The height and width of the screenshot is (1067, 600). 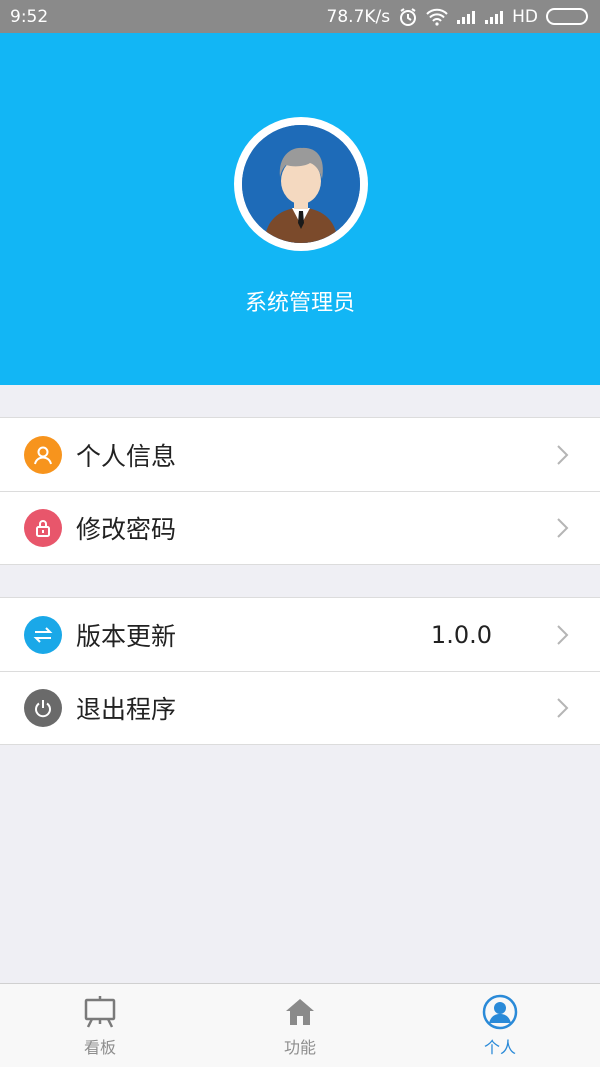 What do you see at coordinates (408, 17) in the screenshot?
I see `alarm-icon` at bounding box center [408, 17].